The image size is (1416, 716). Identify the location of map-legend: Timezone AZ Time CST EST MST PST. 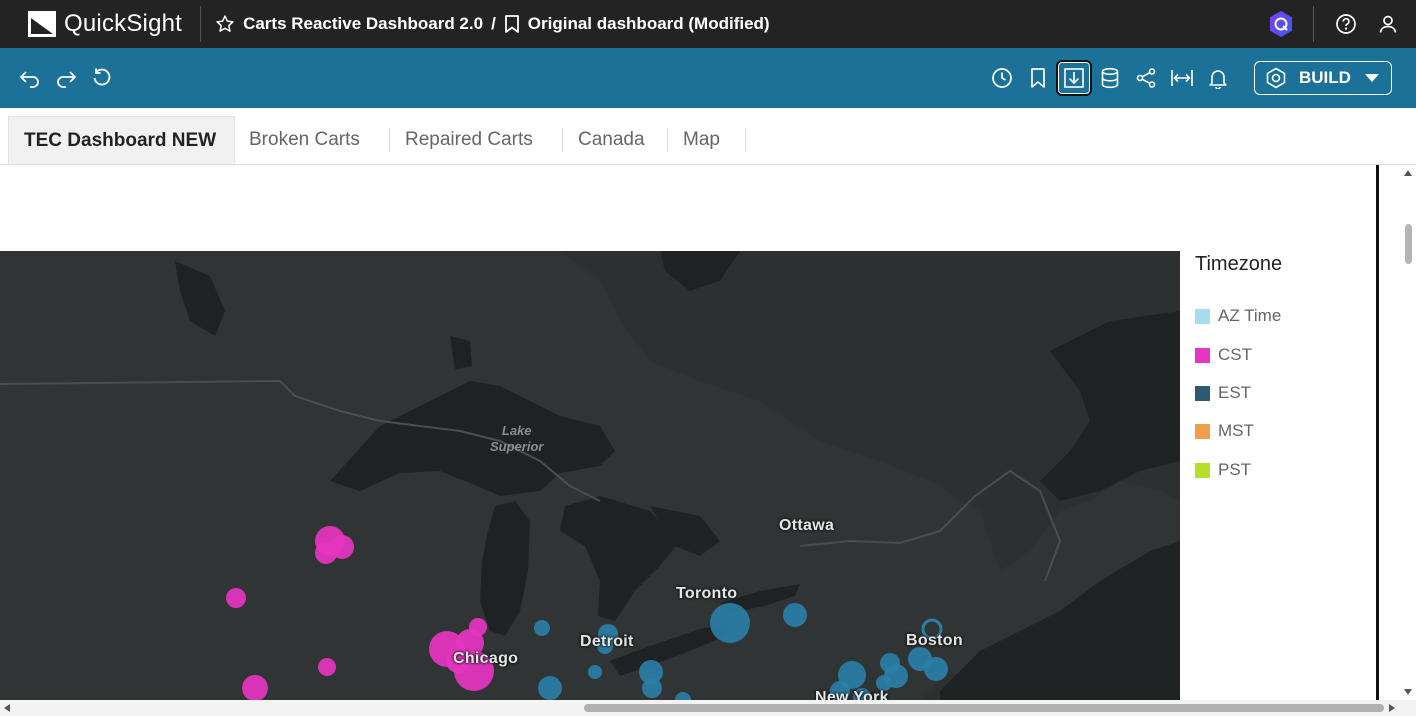
(1286, 365).